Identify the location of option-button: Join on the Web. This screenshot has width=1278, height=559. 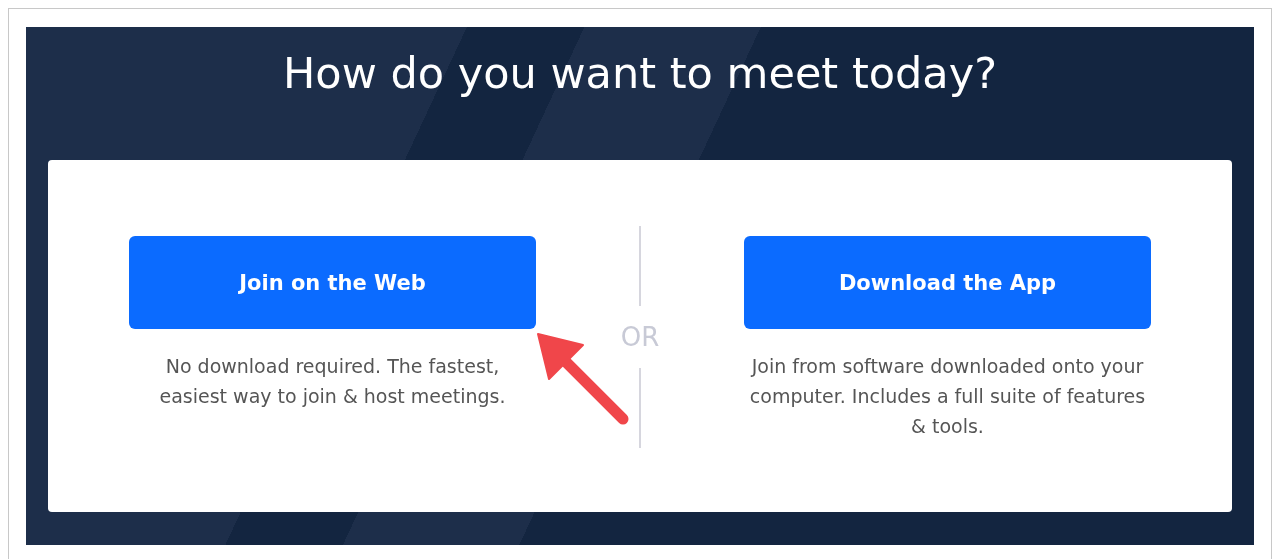
(332, 282).